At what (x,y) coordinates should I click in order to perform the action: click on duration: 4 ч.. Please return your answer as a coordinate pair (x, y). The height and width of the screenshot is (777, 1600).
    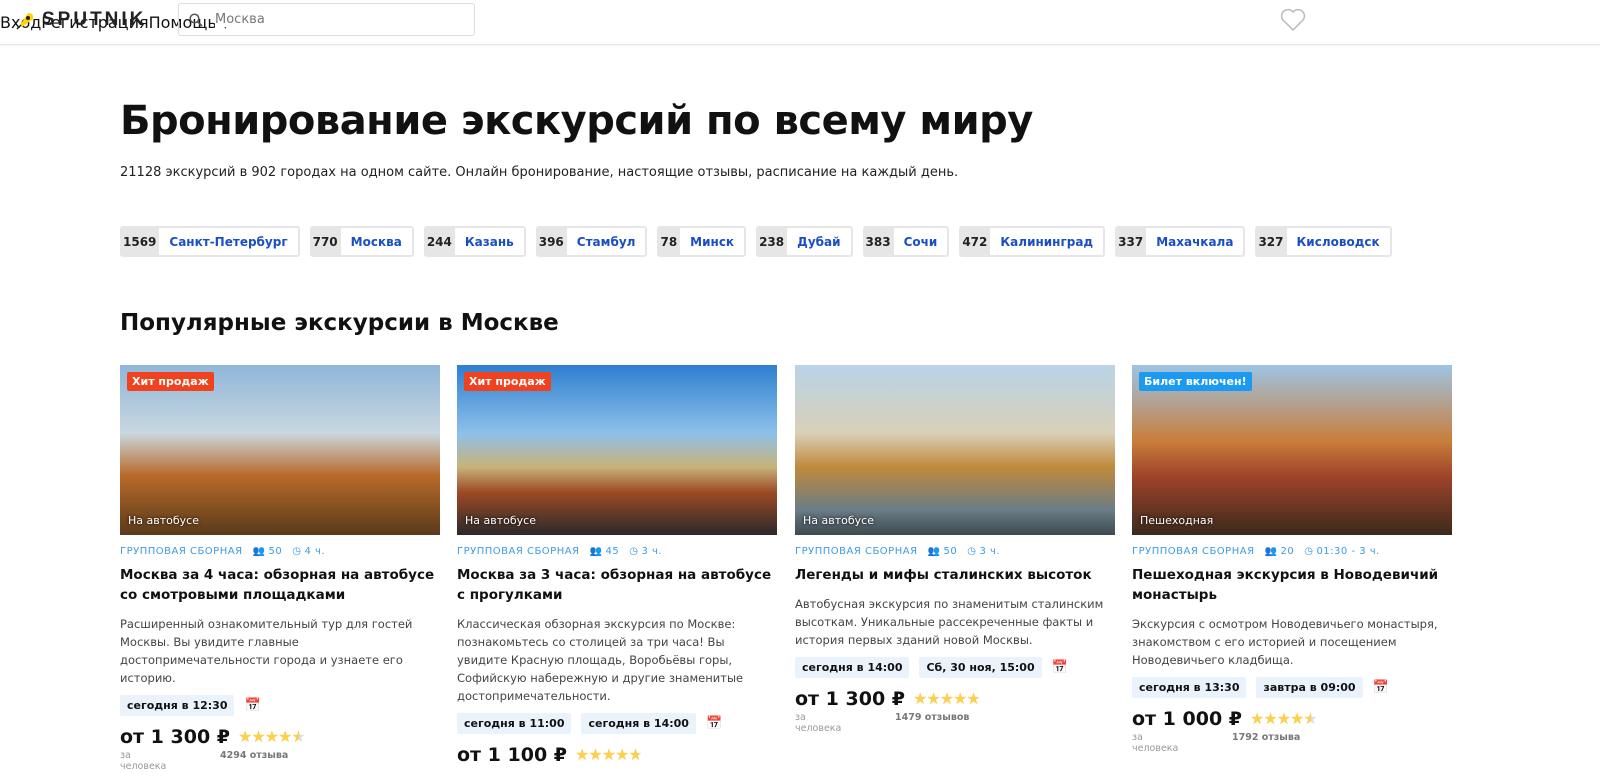
    Looking at the image, I should click on (315, 551).